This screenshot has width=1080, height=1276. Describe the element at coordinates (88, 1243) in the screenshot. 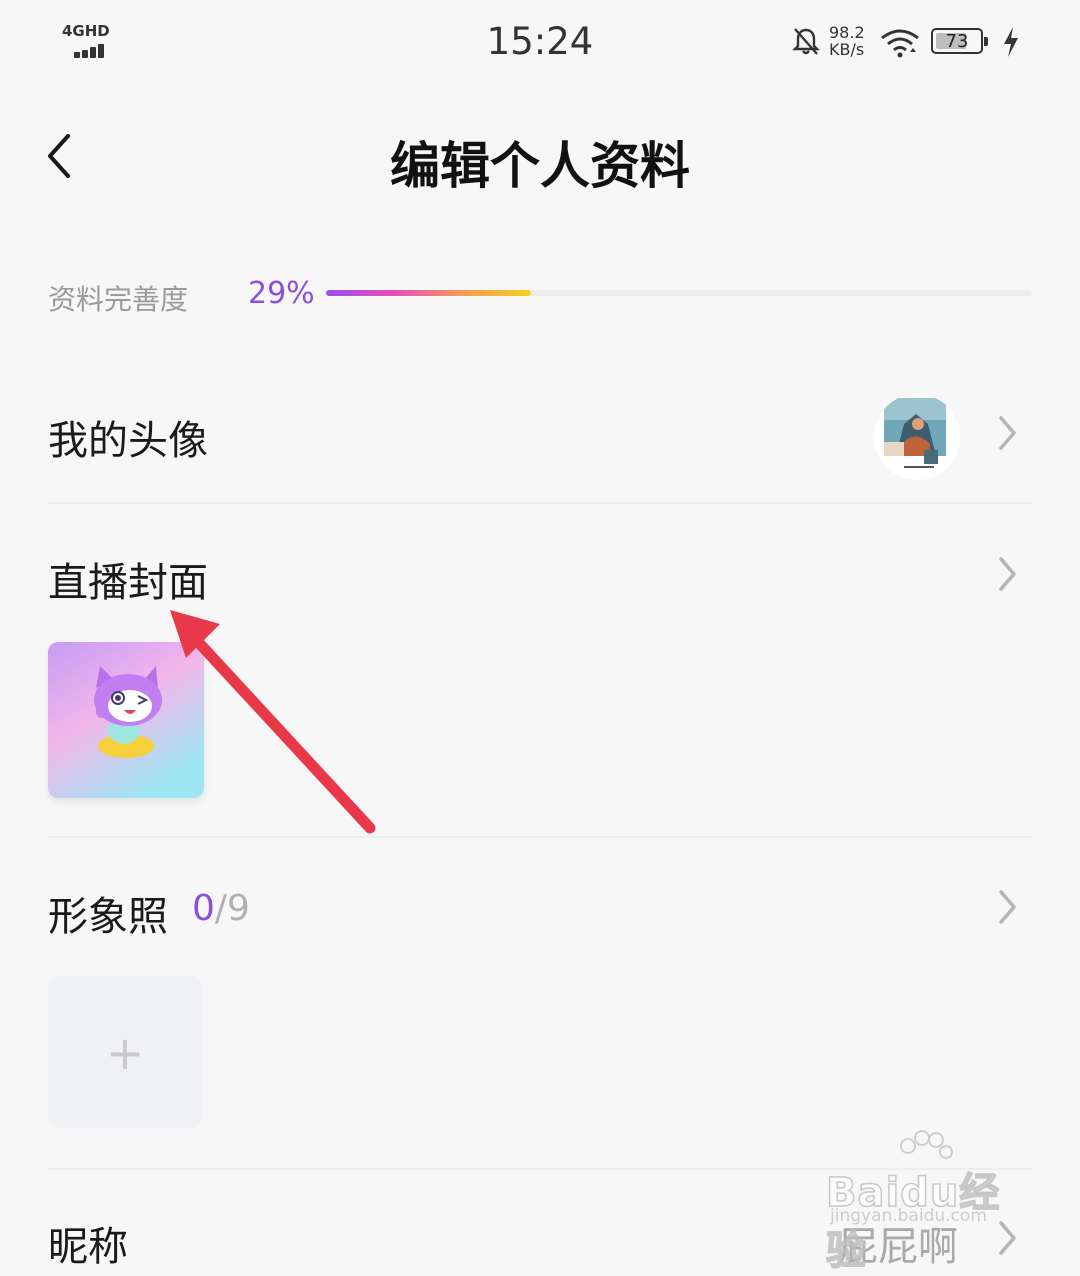

I see `nickname-row-label: 昵称` at that location.